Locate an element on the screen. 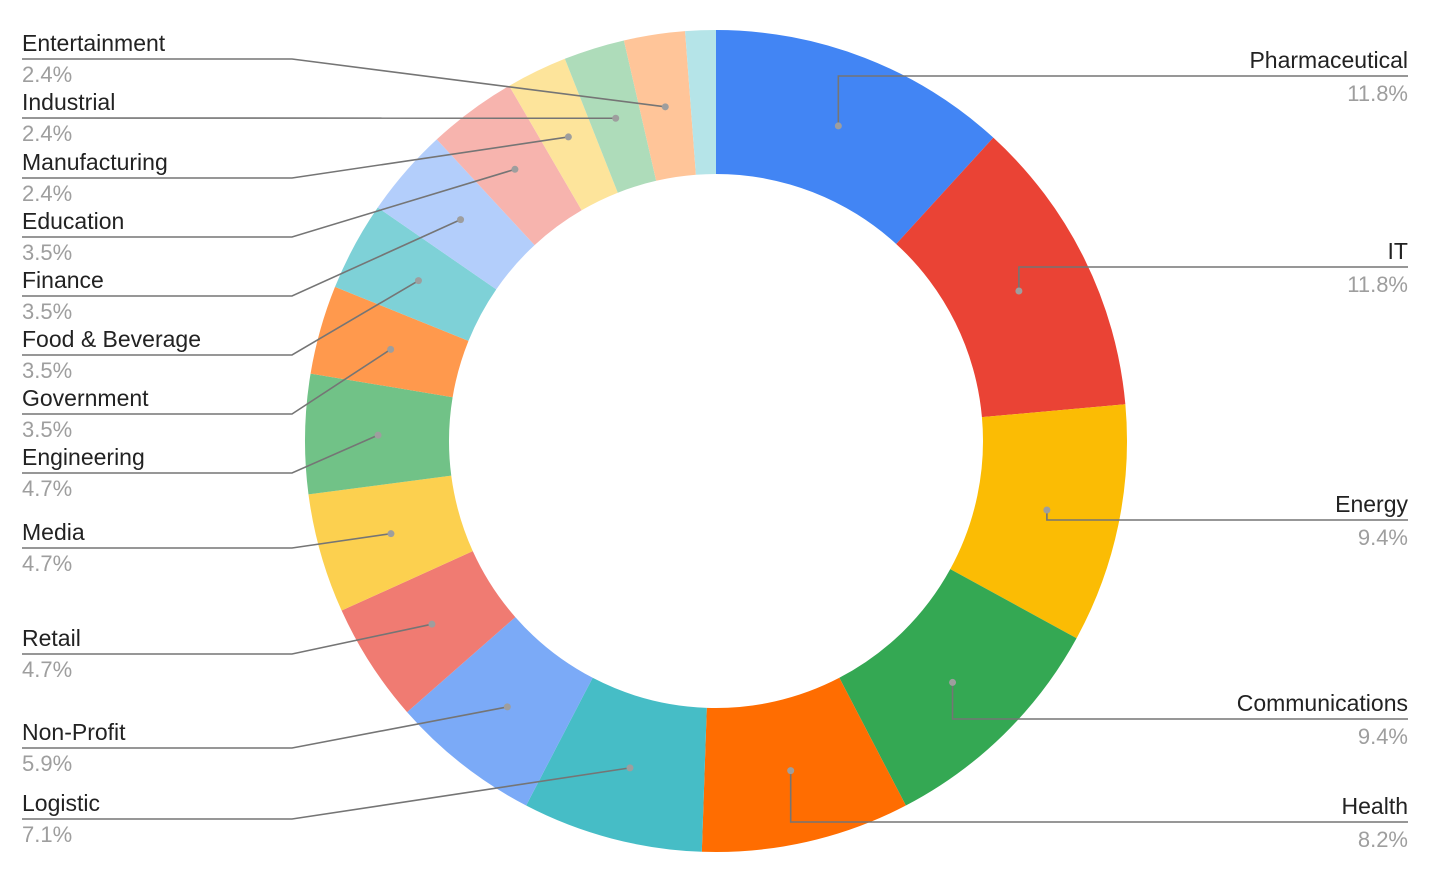 Image resolution: width=1434 pixels, height=882 pixels. label-food-and-beverage: Food & Beverage is located at coordinates (111, 339).